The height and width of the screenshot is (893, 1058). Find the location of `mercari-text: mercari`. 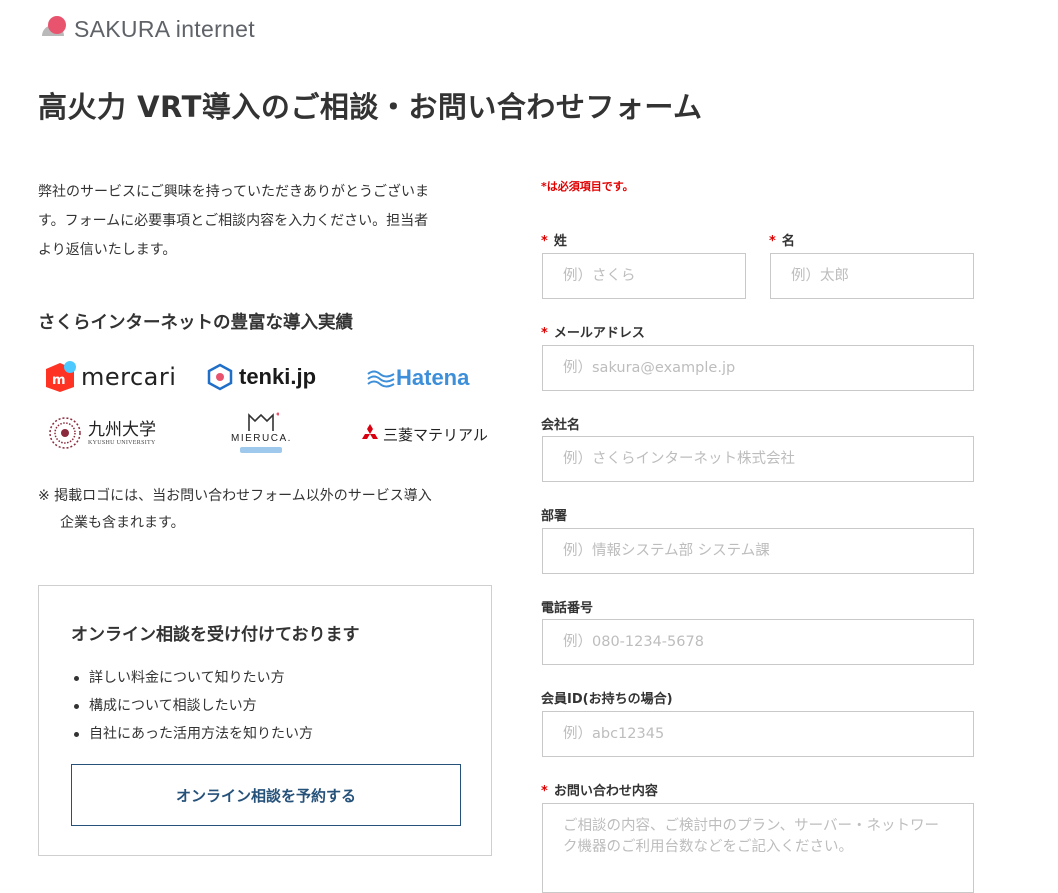

mercari-text: mercari is located at coordinates (129, 377).